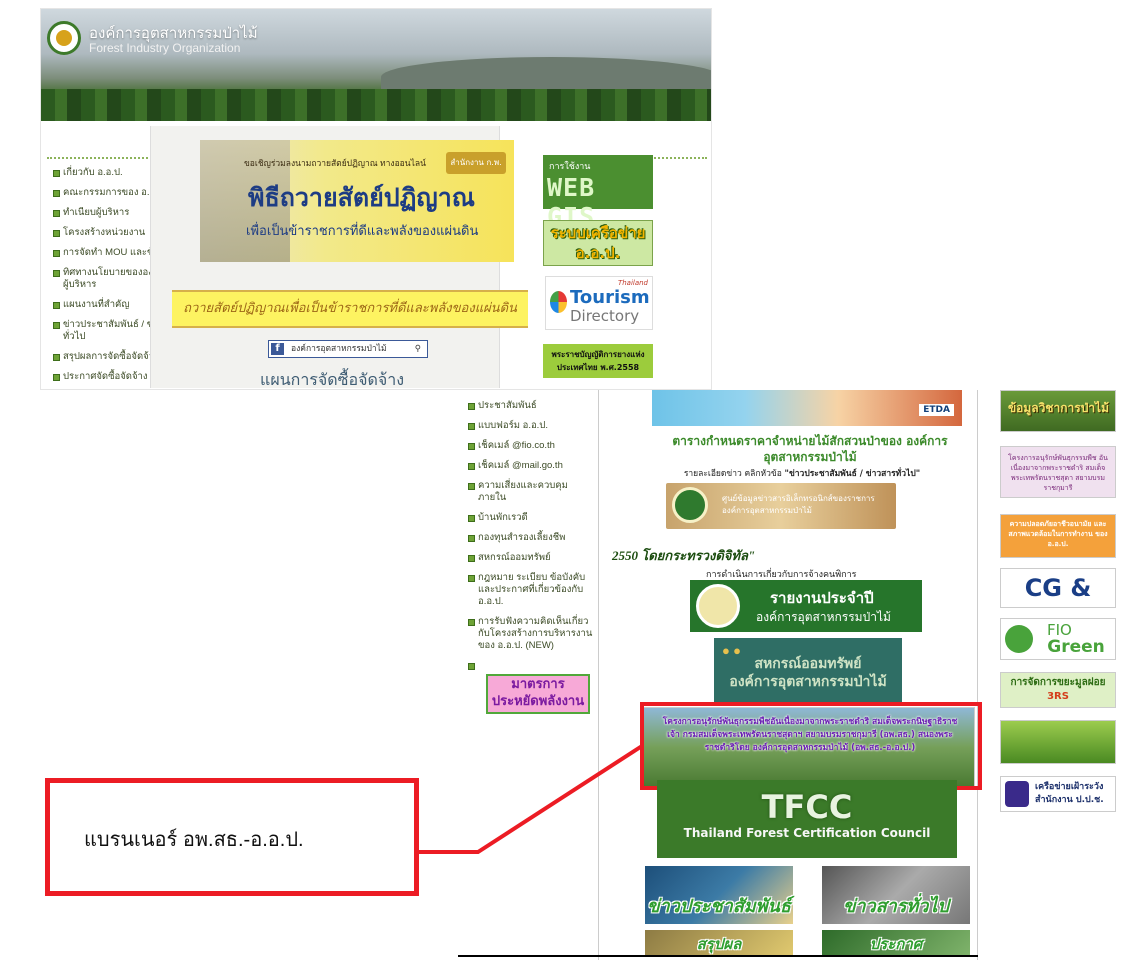  Describe the element at coordinates (531, 466) in the screenshot. I see `nav-item: เช็คเมล์ @mail.go.th` at that location.